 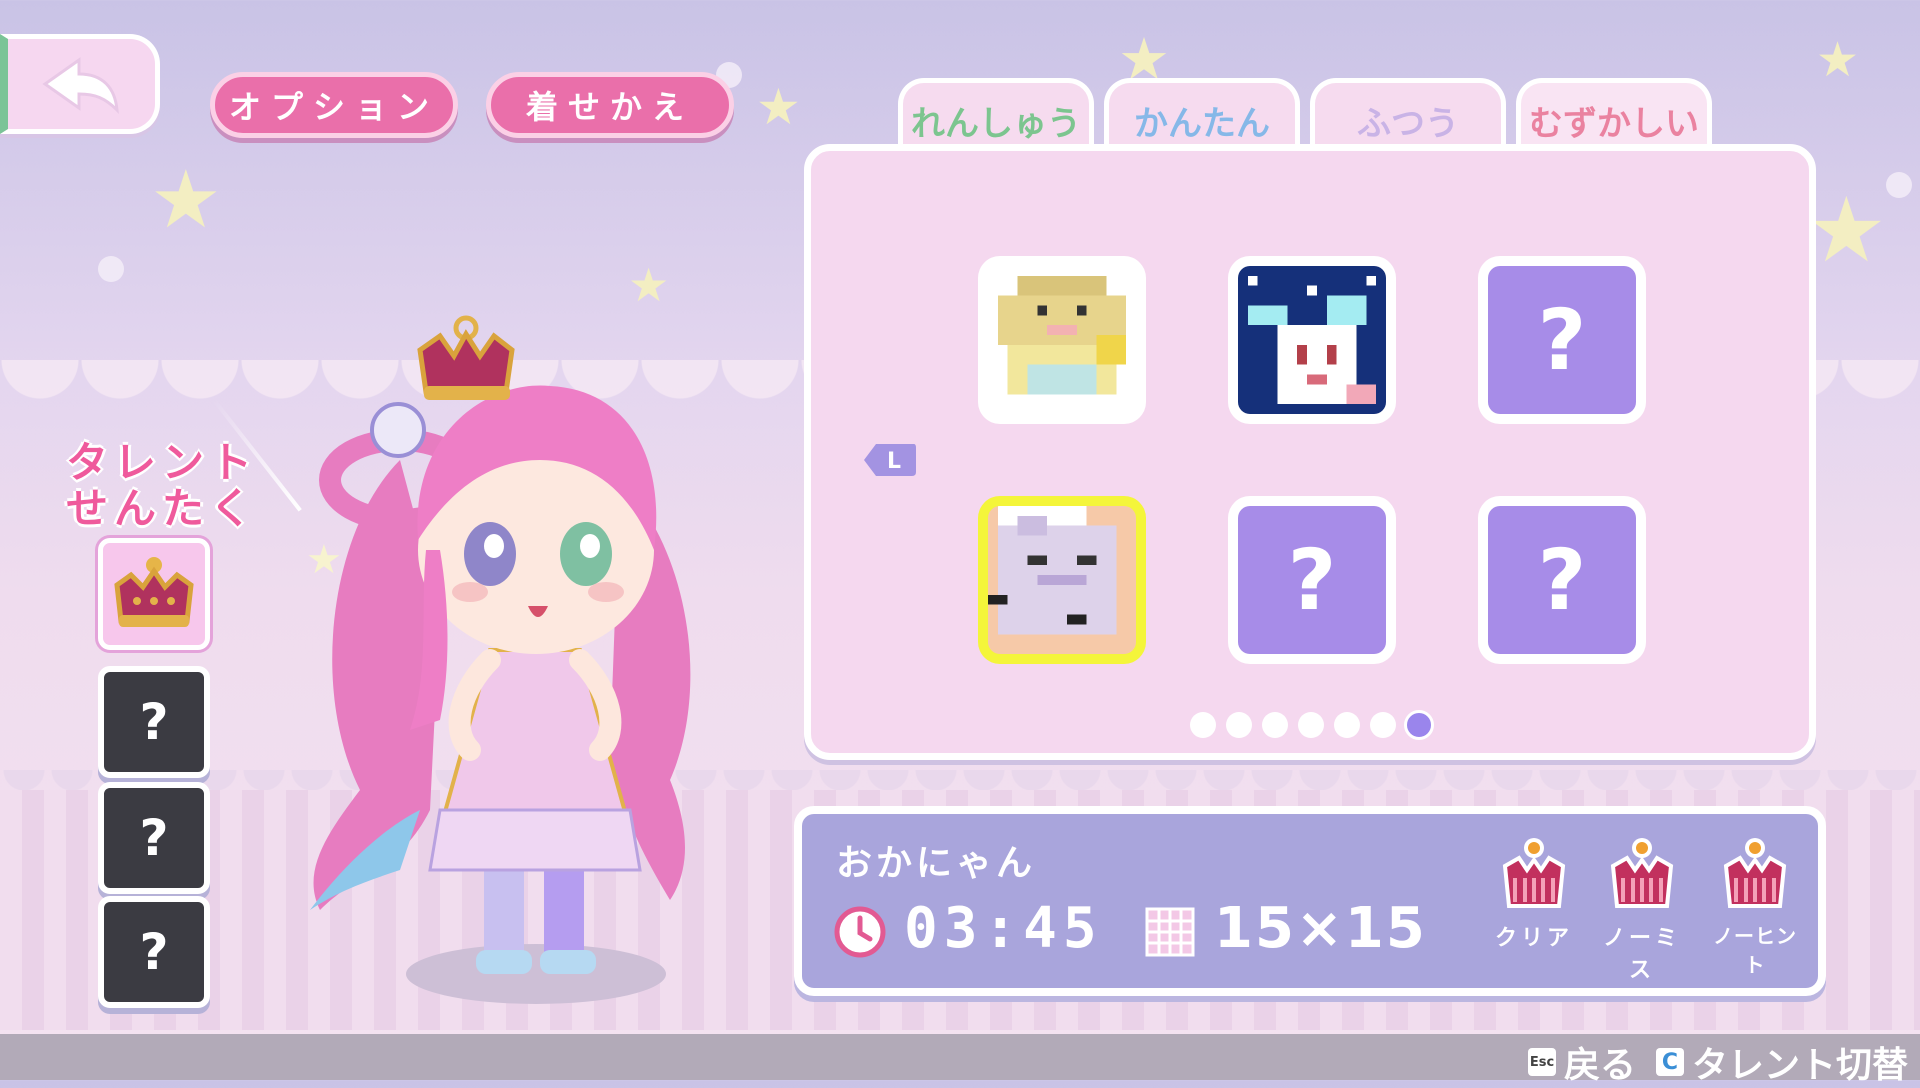 I want to click on puzzle-cell-3: ?, so click(x=1562, y=340).